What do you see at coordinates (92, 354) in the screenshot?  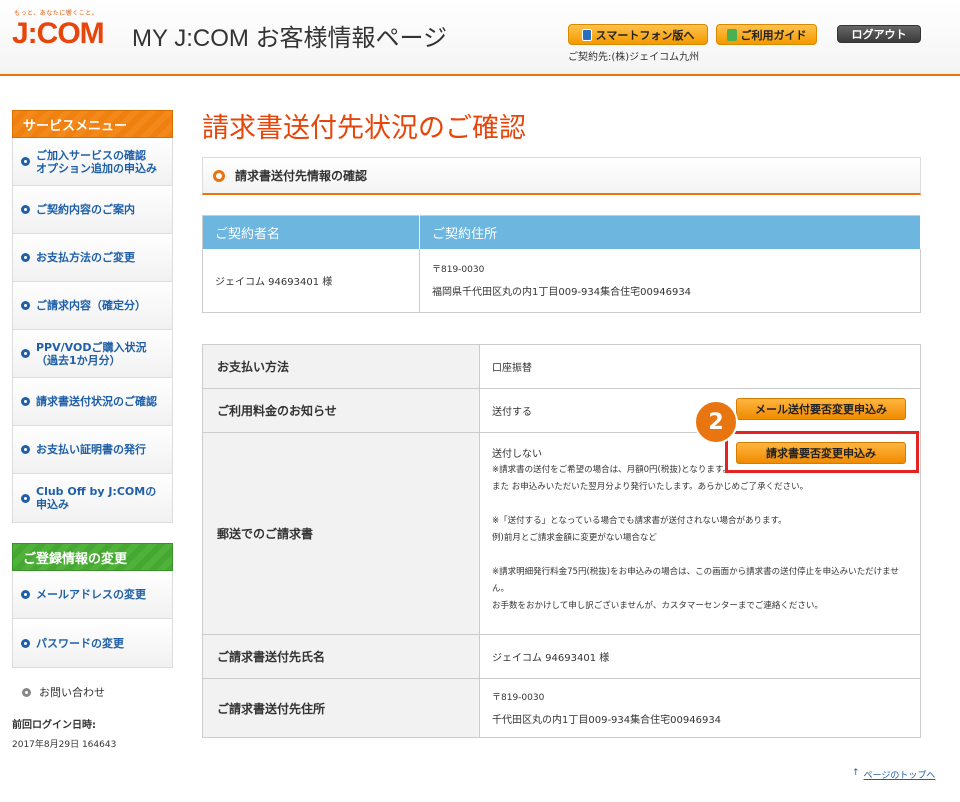 I see `sidebar-item-ppv-vod: PPV/VODご購入状況 （過去1か月分）` at bounding box center [92, 354].